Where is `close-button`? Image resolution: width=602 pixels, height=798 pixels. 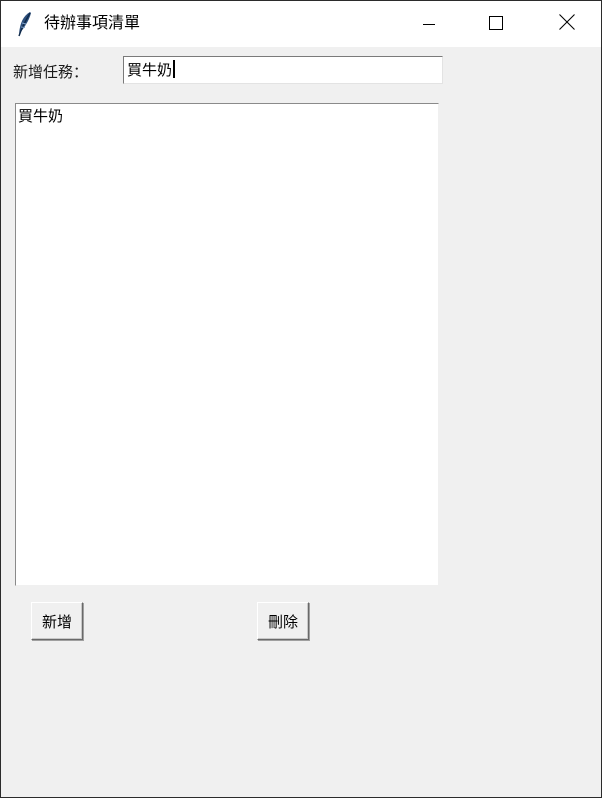 close-button is located at coordinates (567, 24).